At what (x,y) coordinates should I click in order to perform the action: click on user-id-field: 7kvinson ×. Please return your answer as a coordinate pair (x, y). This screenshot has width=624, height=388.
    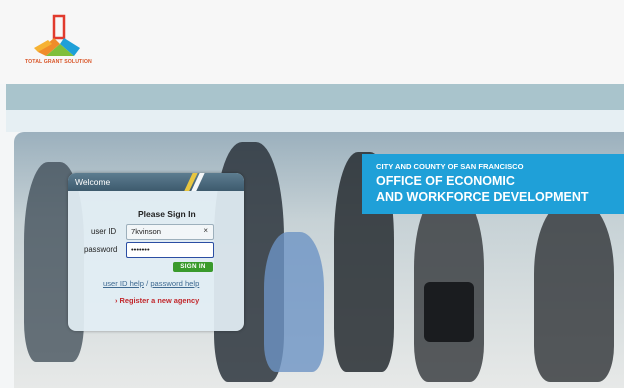
    Looking at the image, I should click on (170, 232).